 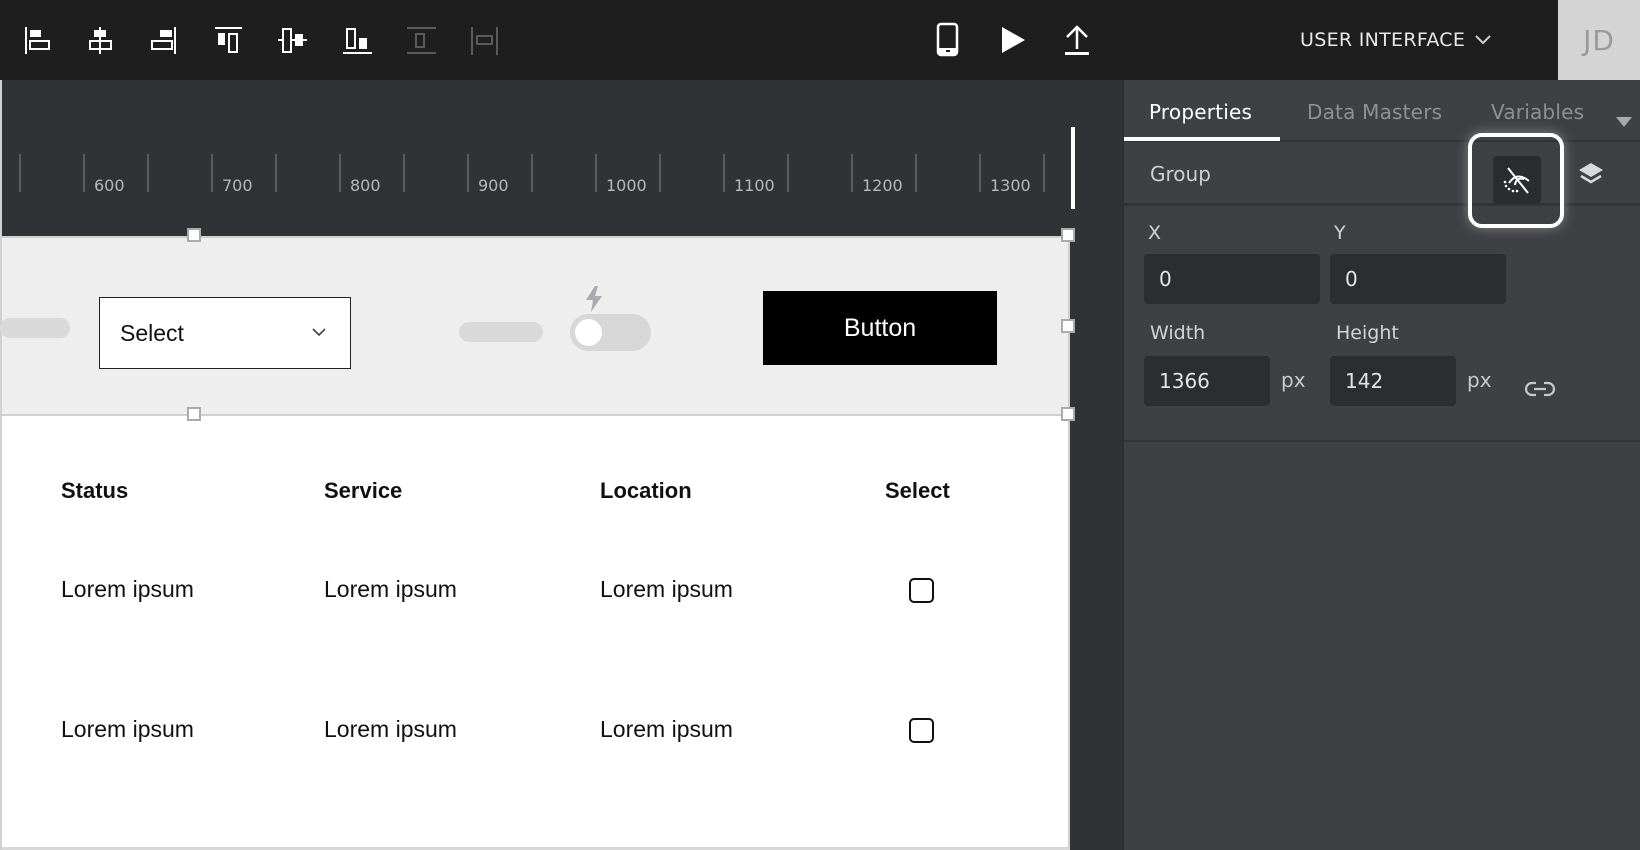 What do you see at coordinates (1068, 235) in the screenshot?
I see `resize-handle-top-right` at bounding box center [1068, 235].